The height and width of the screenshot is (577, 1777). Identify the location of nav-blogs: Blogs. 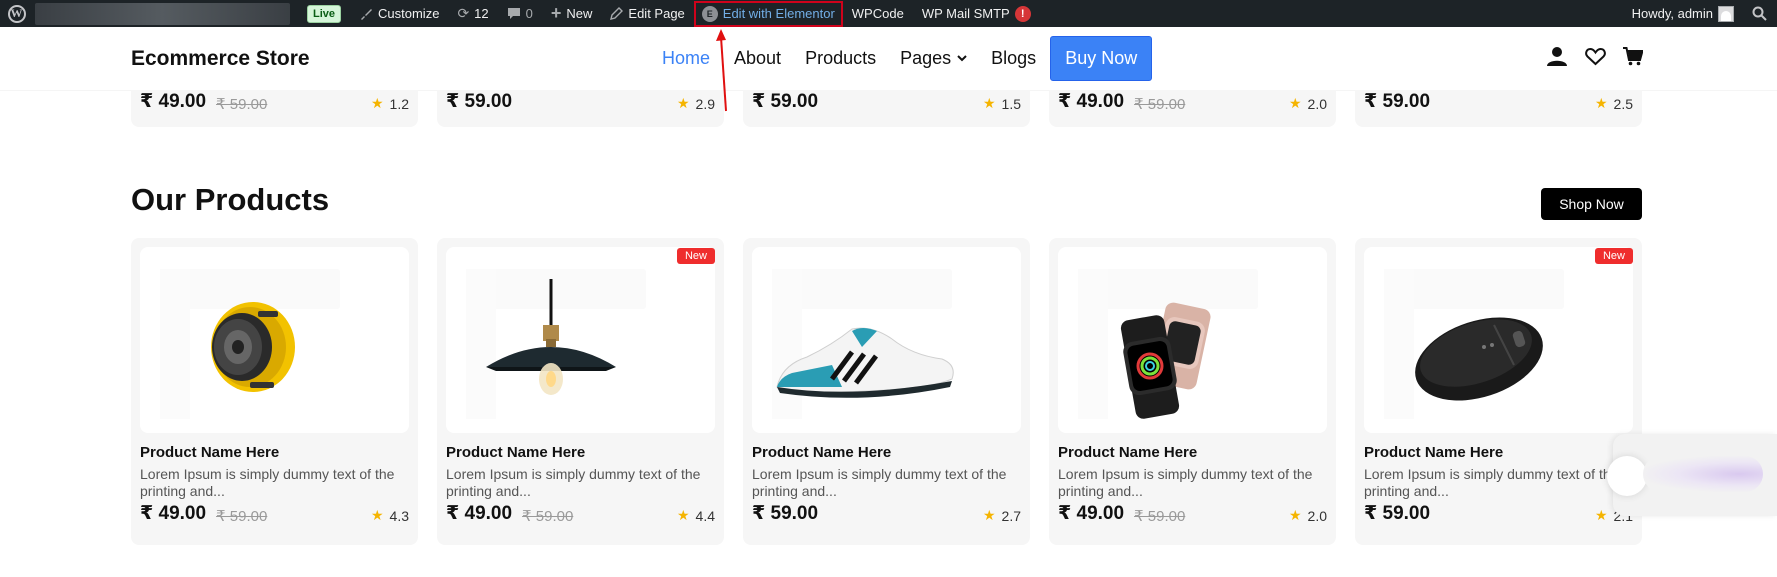
(1013, 58).